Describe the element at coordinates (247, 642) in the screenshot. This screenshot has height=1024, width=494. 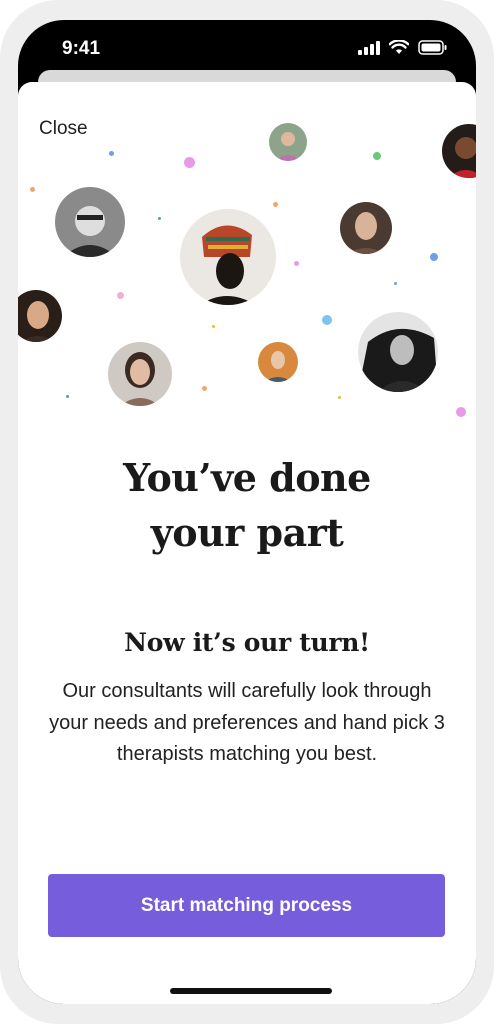
I see `subtitle: Now it’s our turn!` at that location.